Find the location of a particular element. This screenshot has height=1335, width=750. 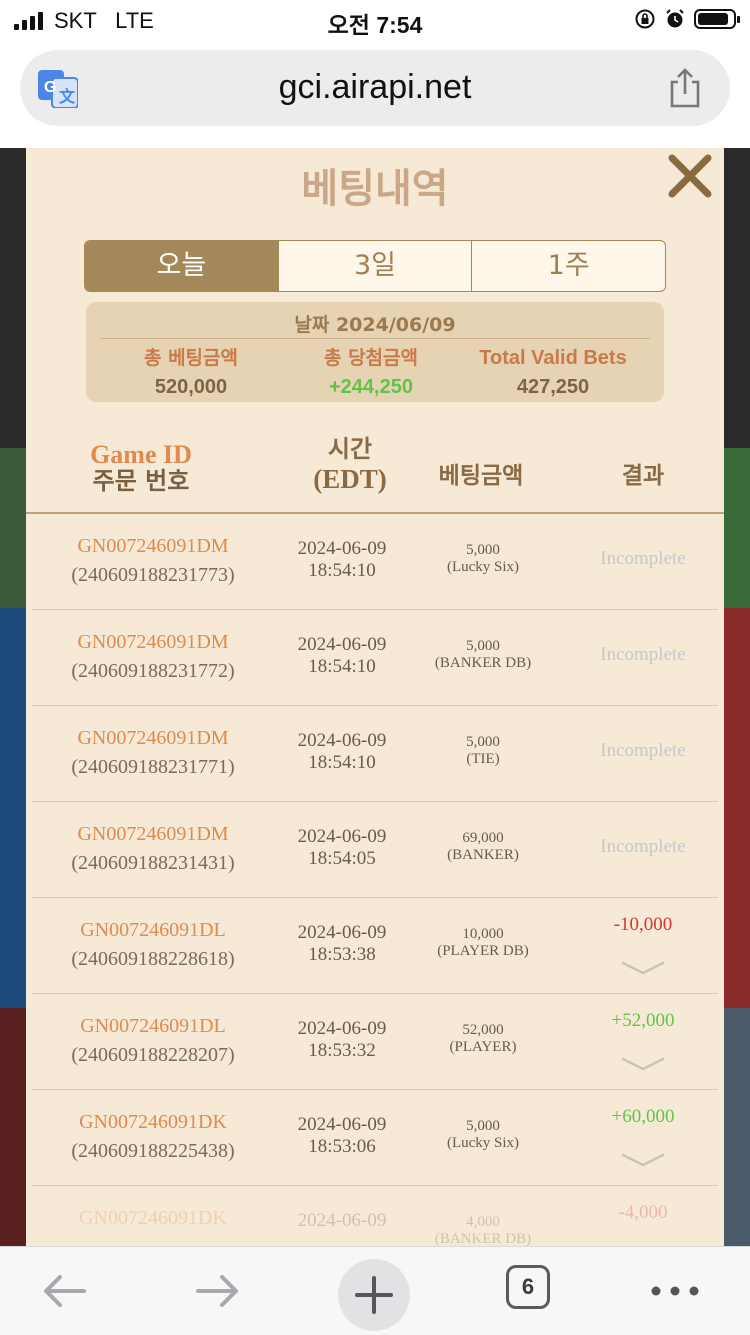

order-id: (240609188231771) is located at coordinates (153, 767).